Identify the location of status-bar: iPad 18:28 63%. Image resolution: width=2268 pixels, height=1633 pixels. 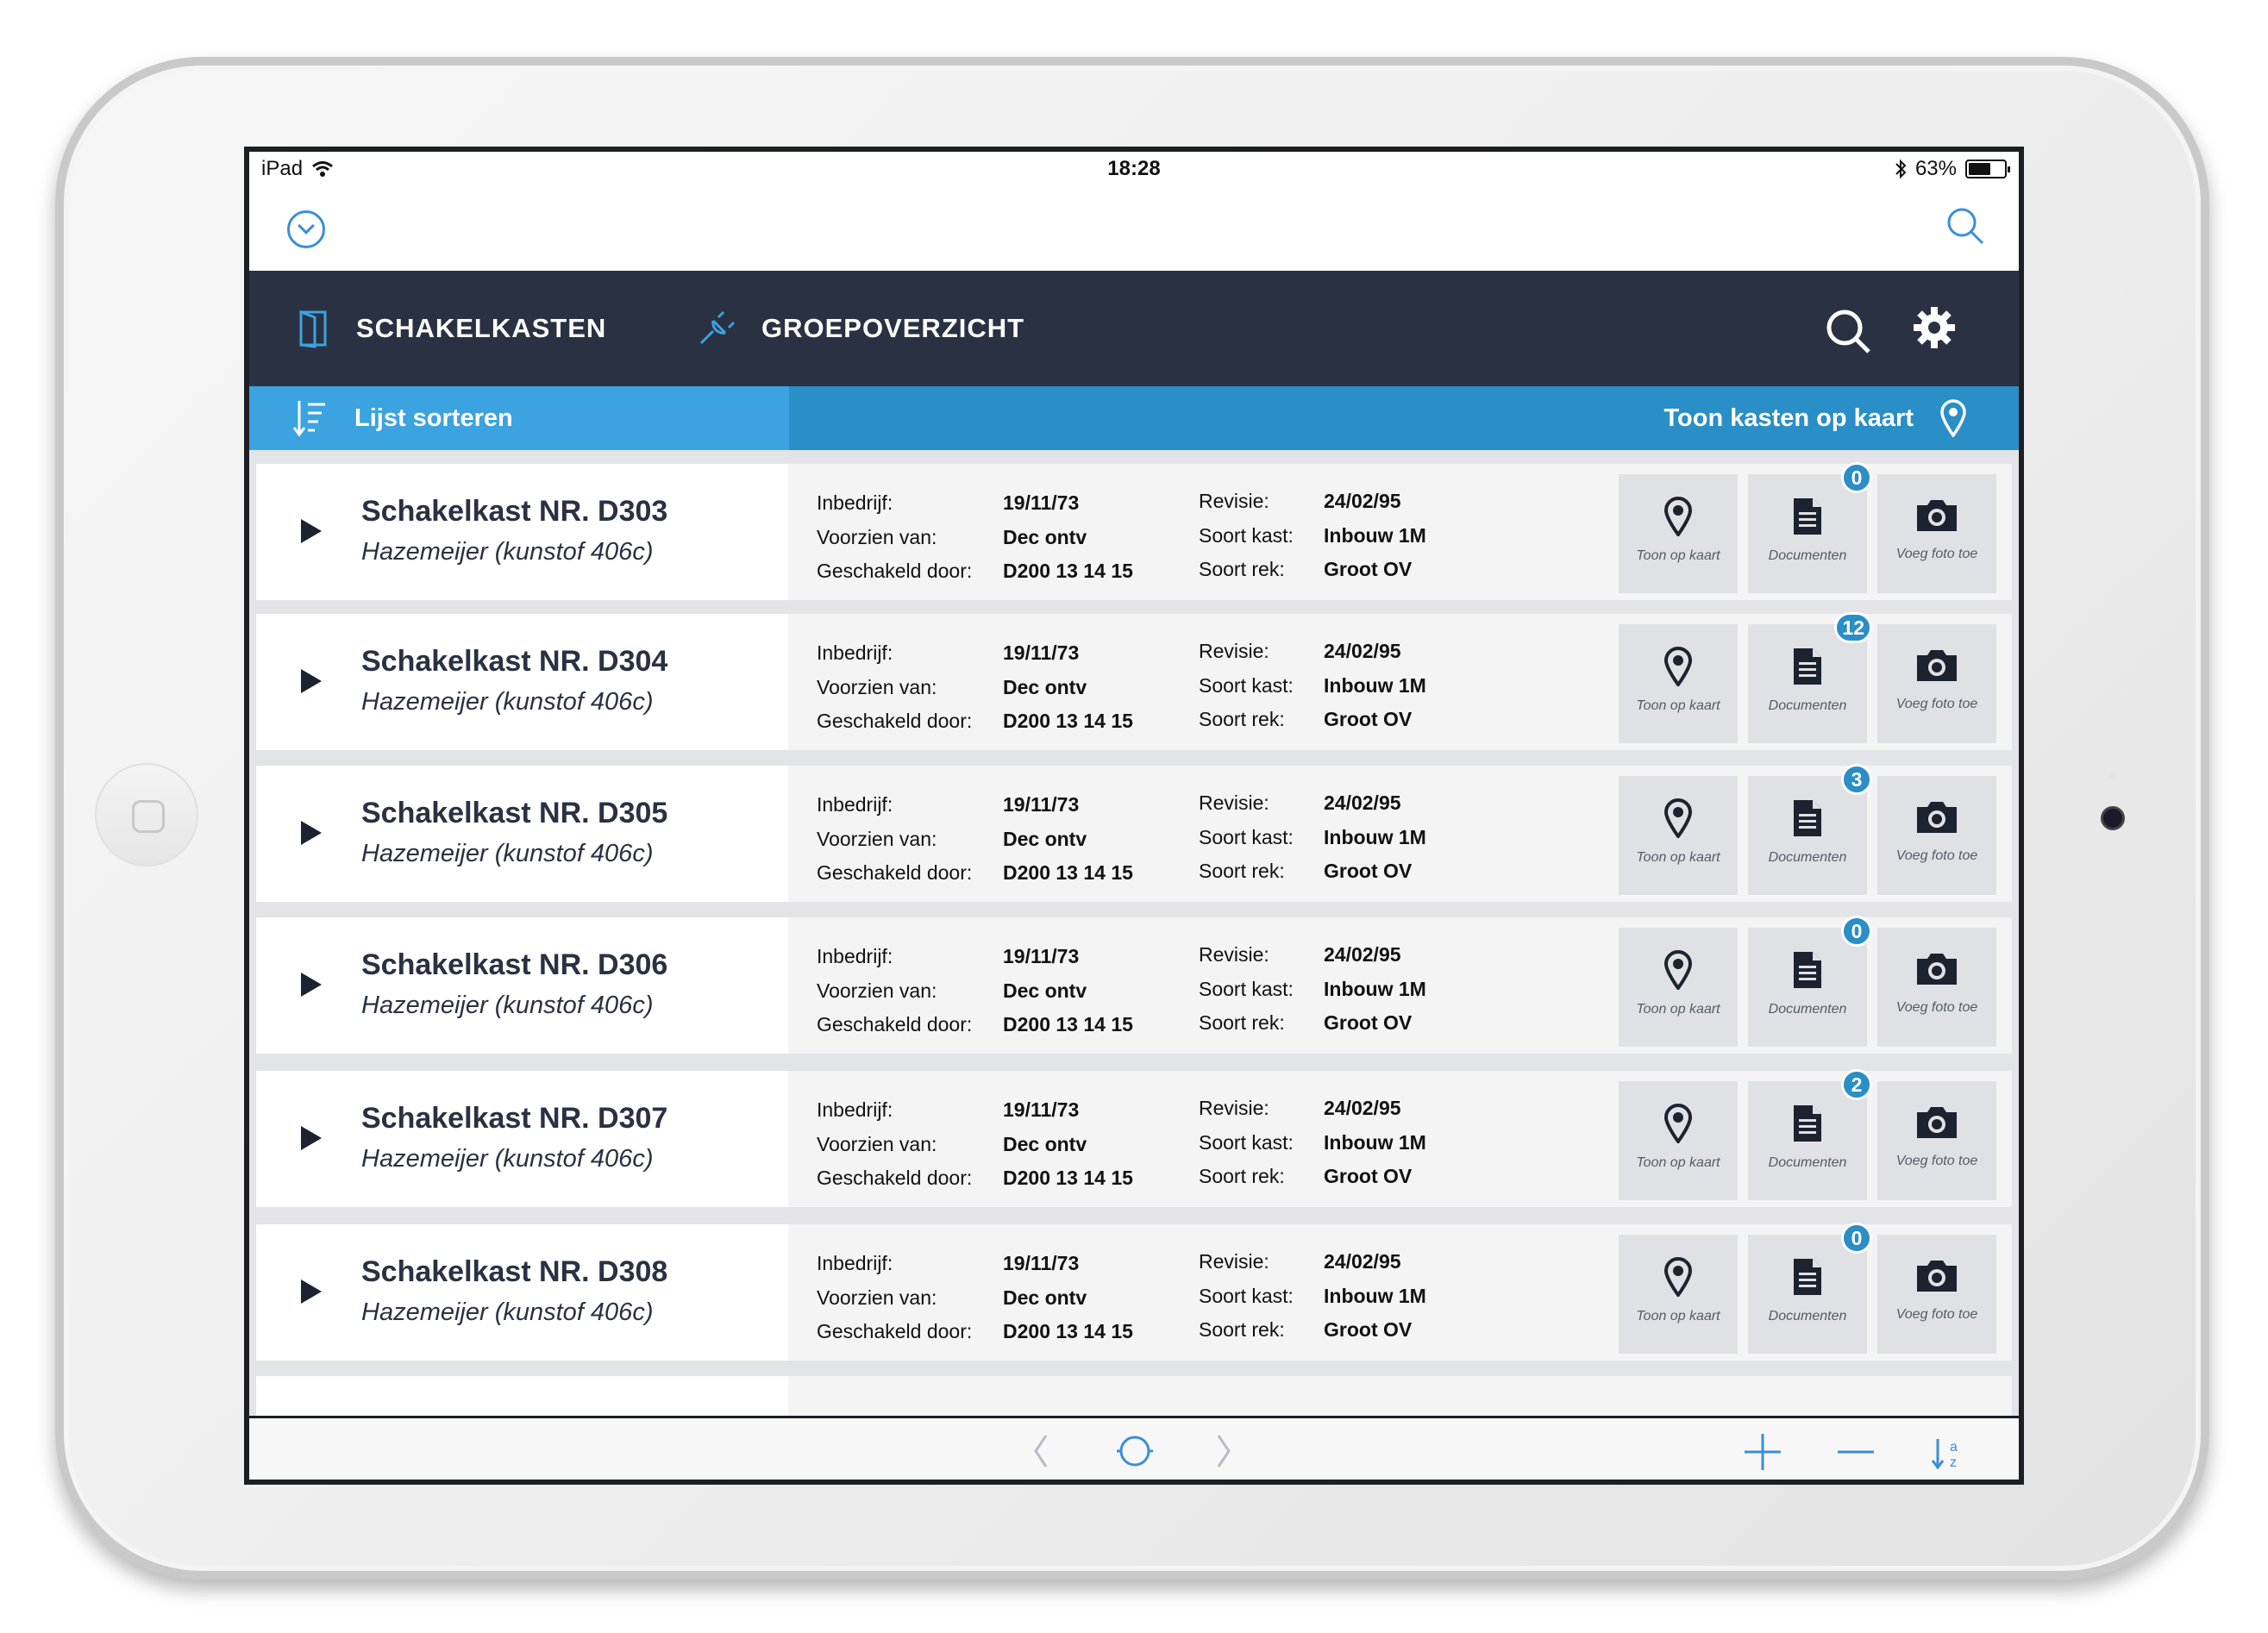
(1134, 168).